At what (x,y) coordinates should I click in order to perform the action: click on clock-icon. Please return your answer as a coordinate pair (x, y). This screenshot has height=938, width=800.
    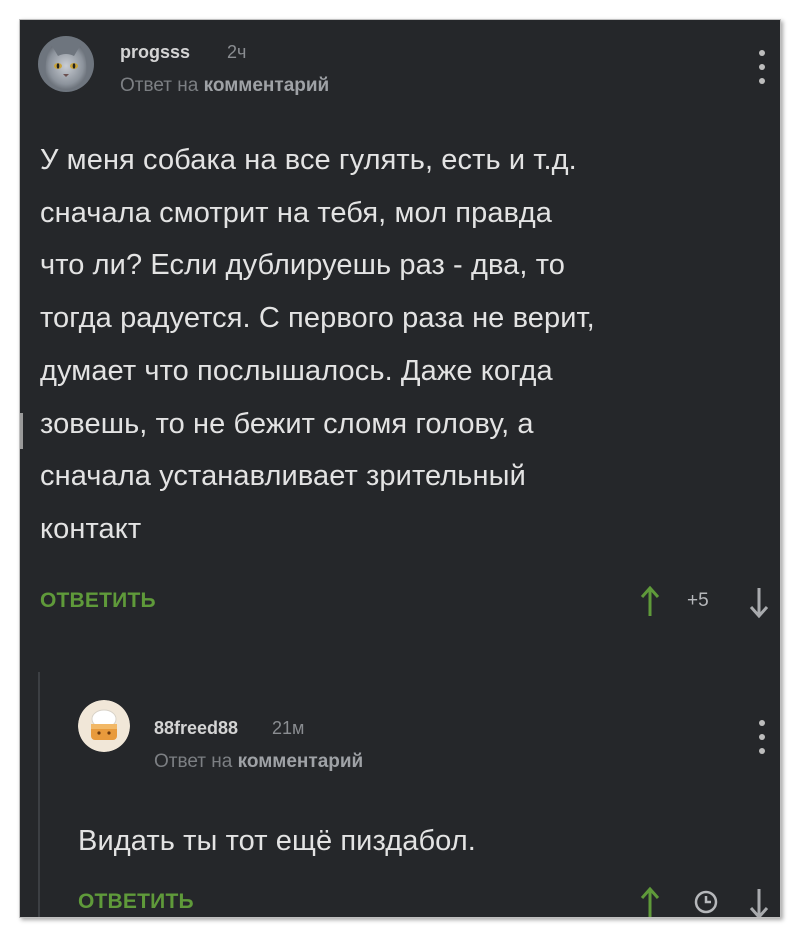
    Looking at the image, I should click on (706, 902).